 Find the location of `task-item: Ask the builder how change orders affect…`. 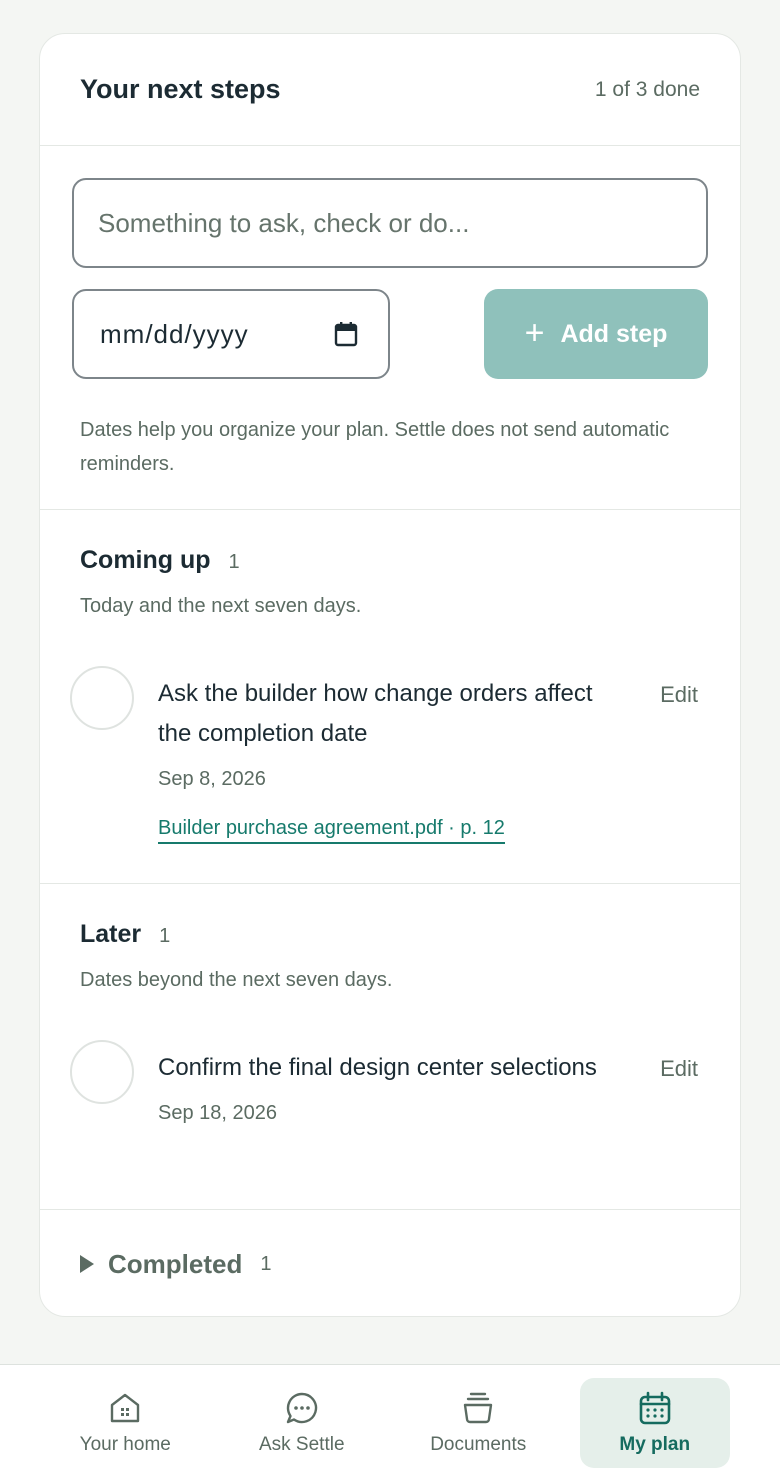

task-item: Ask the builder how change orders affect… is located at coordinates (385, 755).